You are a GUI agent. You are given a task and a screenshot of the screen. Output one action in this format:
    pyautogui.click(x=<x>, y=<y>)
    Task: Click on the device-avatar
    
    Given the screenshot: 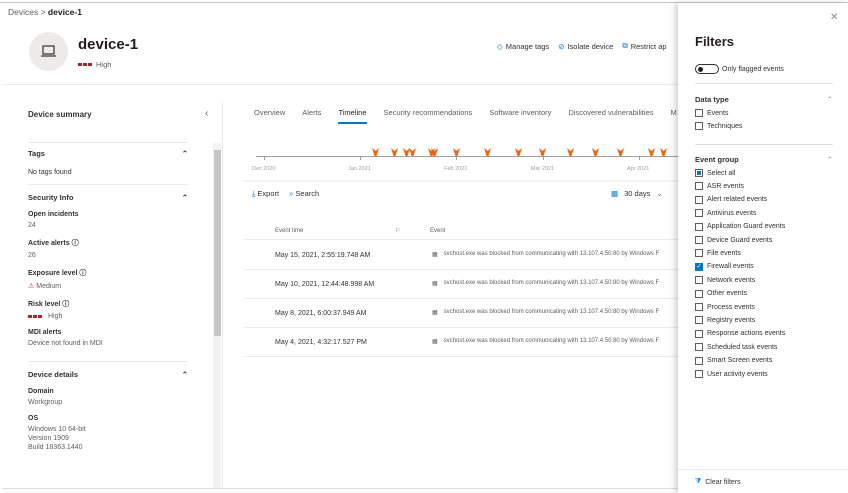 What is the action you would take?
    pyautogui.click(x=48, y=51)
    